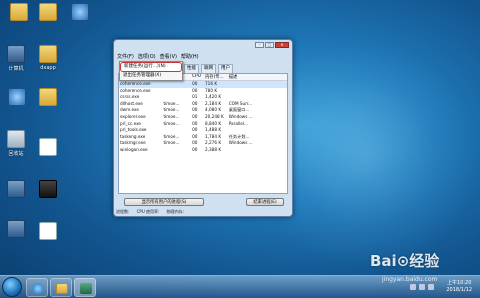 The height and width of the screenshot is (298, 480). What do you see at coordinates (259, 45) in the screenshot?
I see `minimize-button: –` at bounding box center [259, 45].